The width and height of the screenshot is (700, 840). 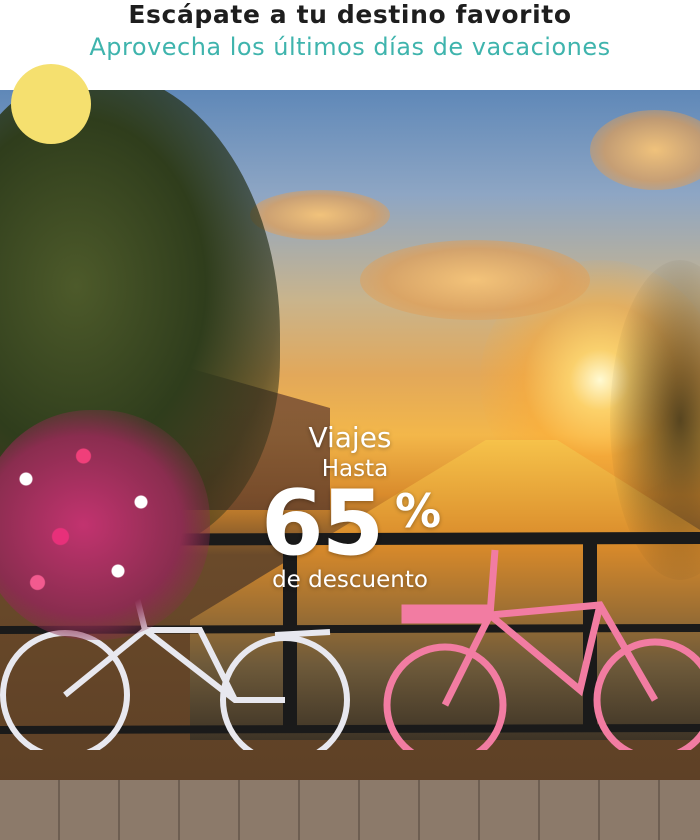 I want to click on discount-unit: %, so click(x=418, y=511).